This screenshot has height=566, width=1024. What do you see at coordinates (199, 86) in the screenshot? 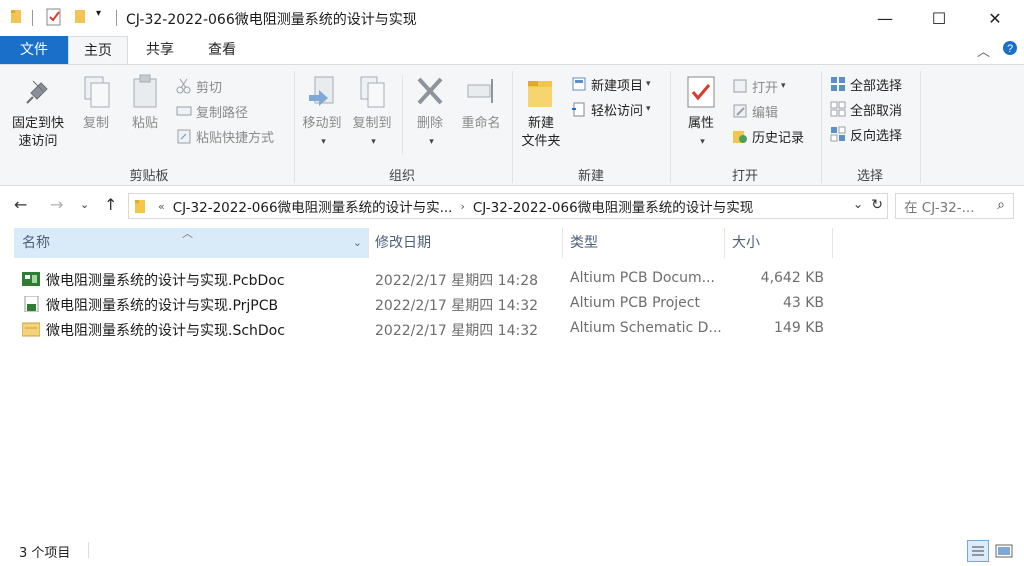
I see `cut-button: 剪切` at bounding box center [199, 86].